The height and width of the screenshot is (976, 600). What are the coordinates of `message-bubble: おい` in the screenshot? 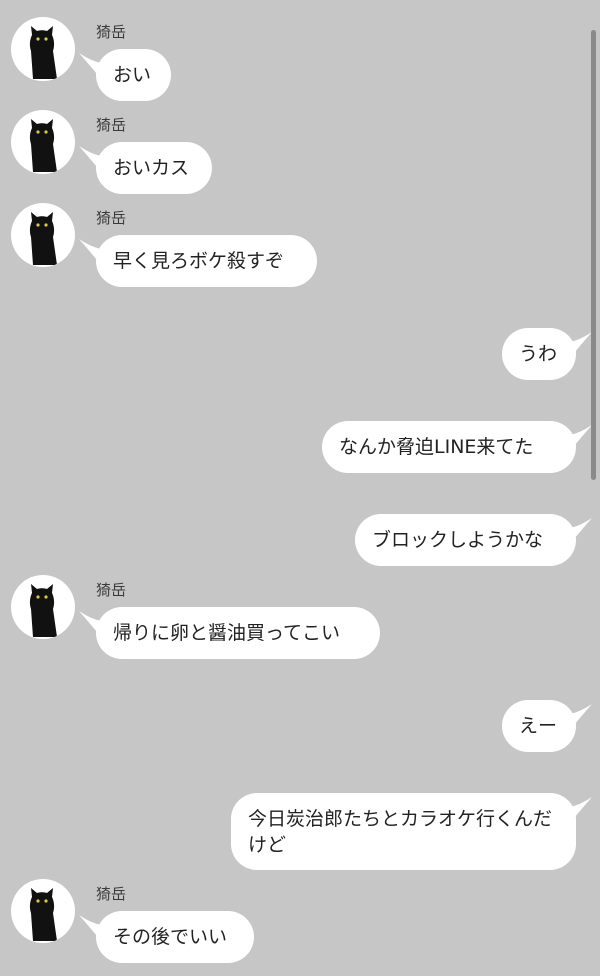 It's located at (133, 75).